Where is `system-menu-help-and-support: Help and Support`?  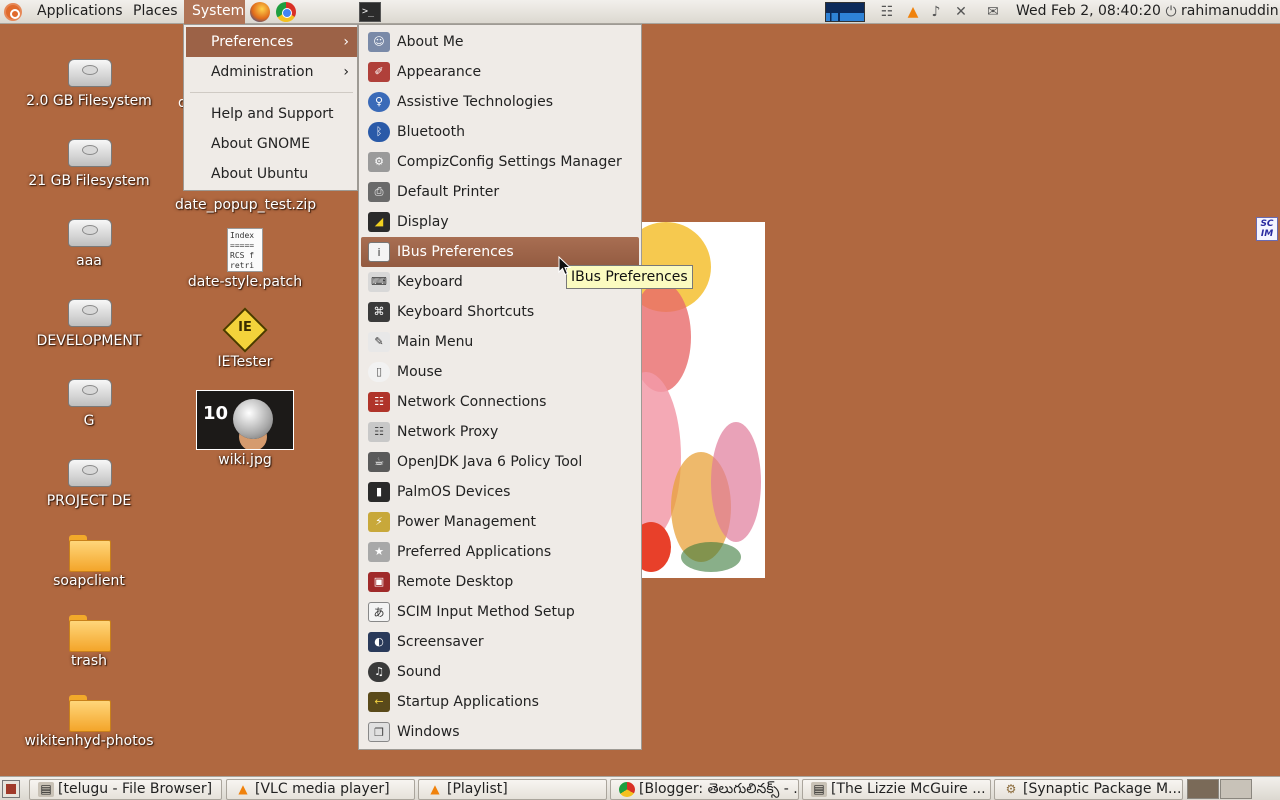
system-menu-help-and-support: Help and Support is located at coordinates (271, 114).